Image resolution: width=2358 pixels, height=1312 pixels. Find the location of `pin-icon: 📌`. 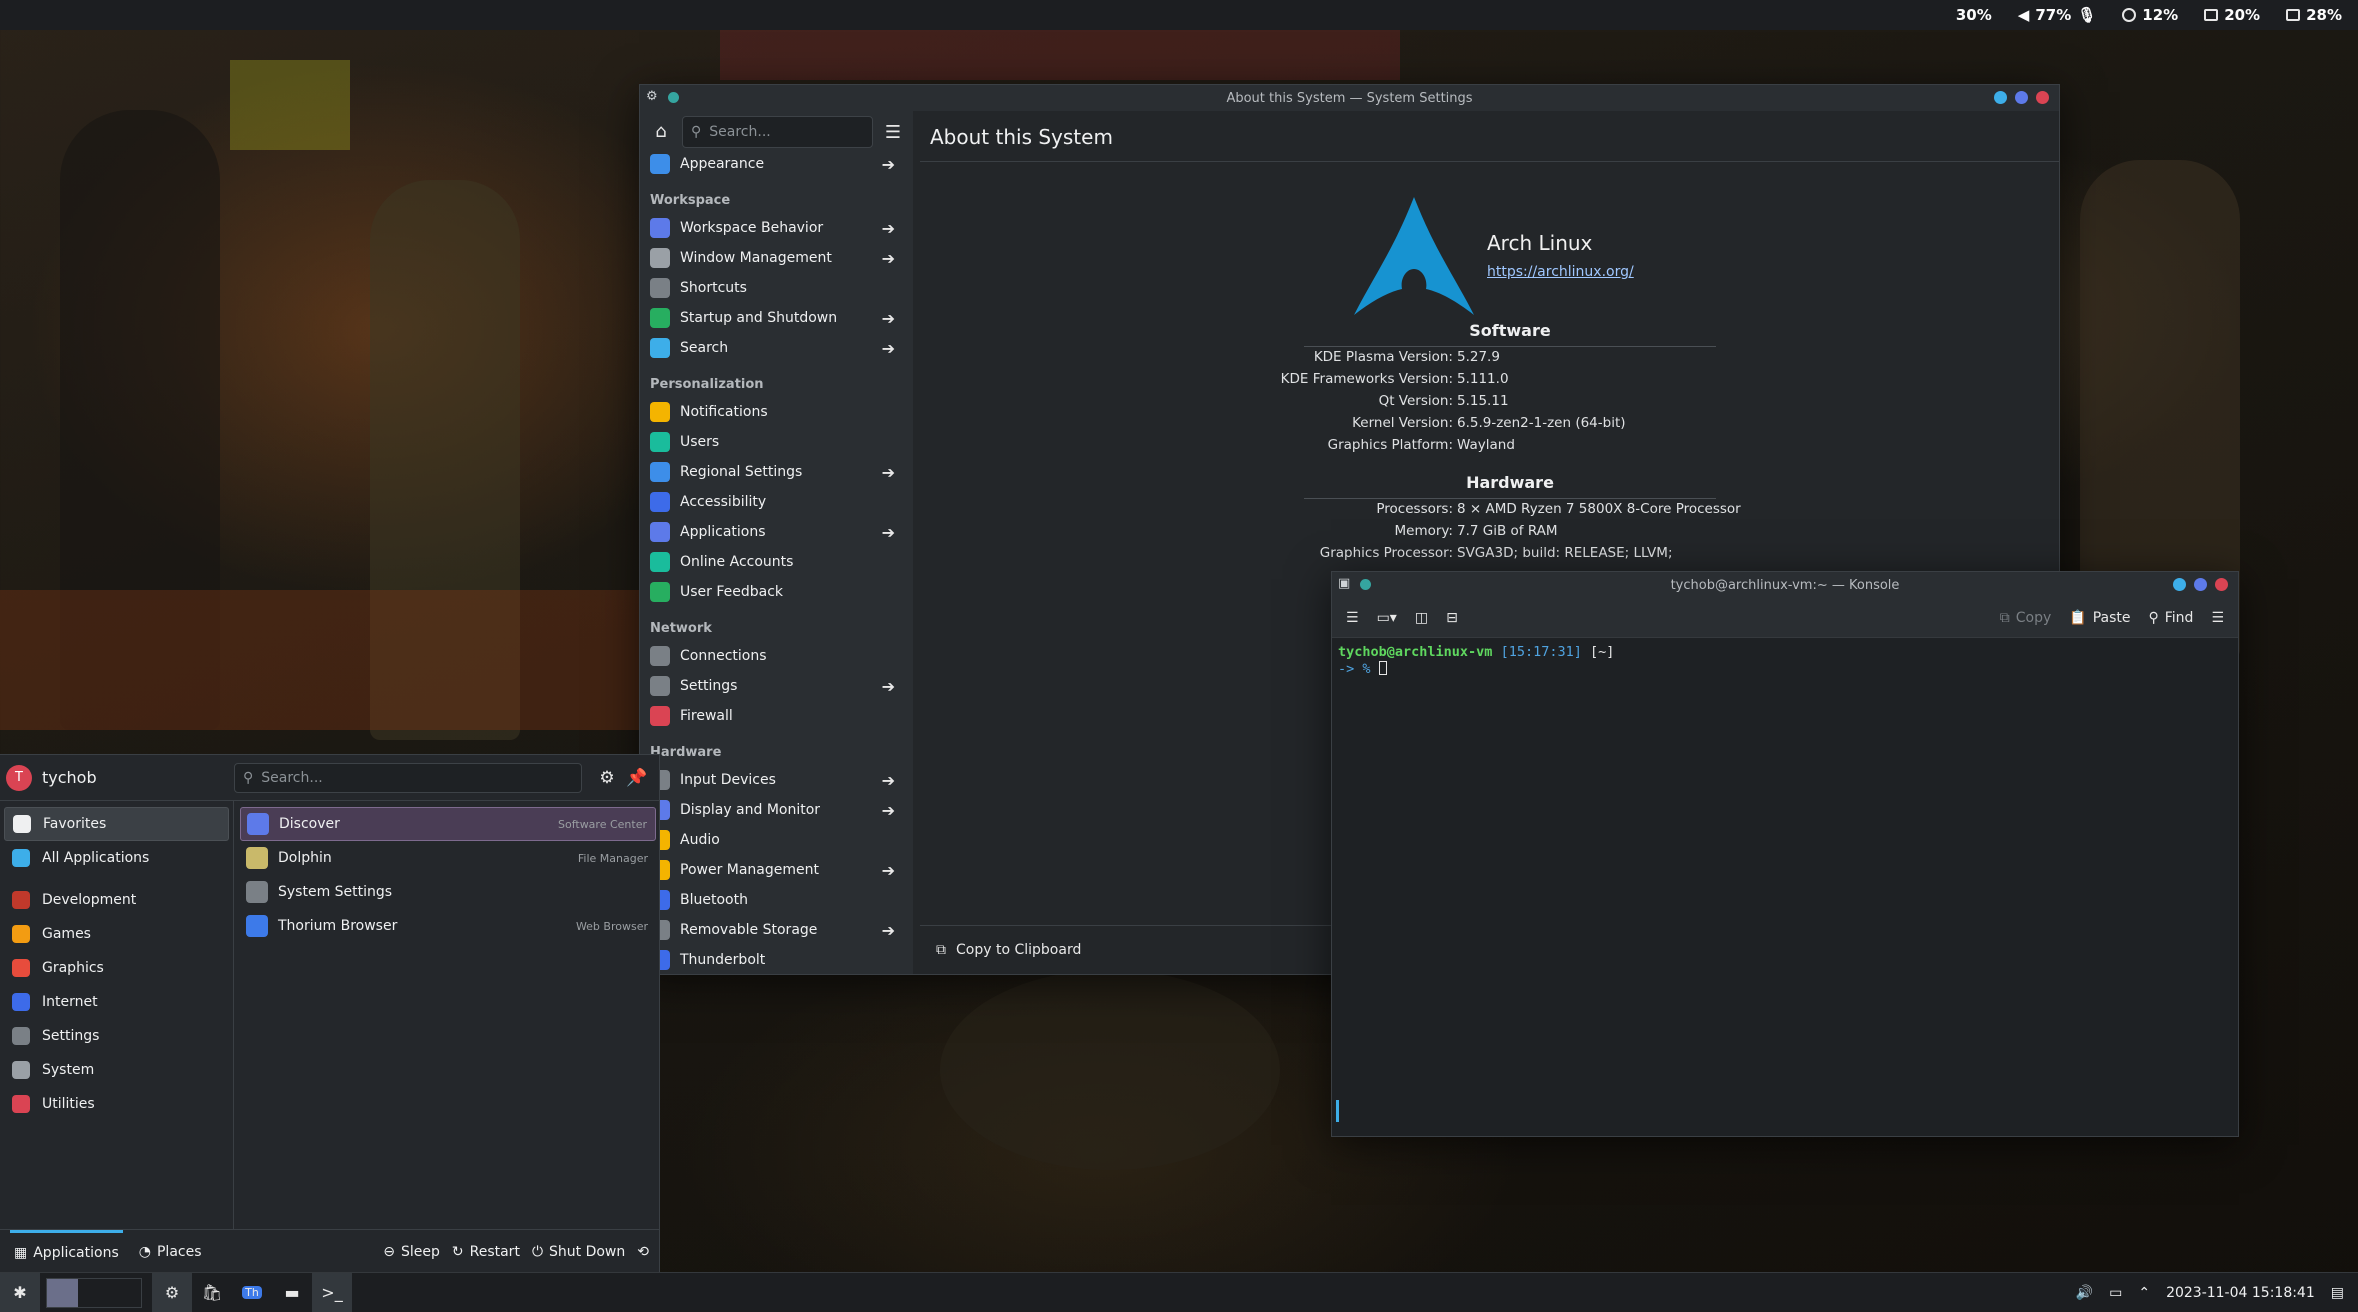

pin-icon: 📌 is located at coordinates (637, 778).